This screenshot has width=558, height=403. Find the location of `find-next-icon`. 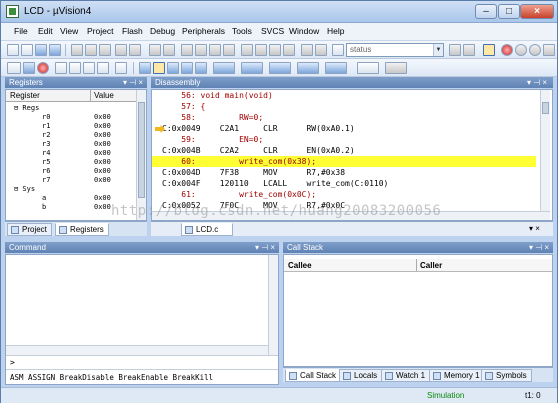

find-next-icon is located at coordinates (455, 50).